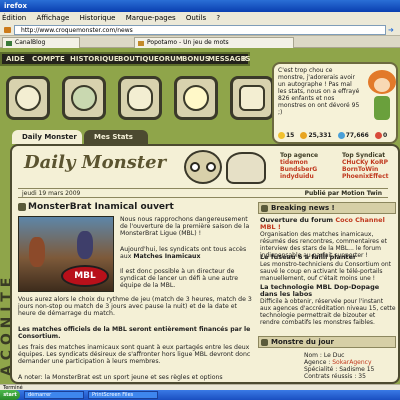 This screenshot has width=400, height=400. What do you see at coordinates (10, 395) in the screenshot?
I see `start-button: start` at bounding box center [10, 395].